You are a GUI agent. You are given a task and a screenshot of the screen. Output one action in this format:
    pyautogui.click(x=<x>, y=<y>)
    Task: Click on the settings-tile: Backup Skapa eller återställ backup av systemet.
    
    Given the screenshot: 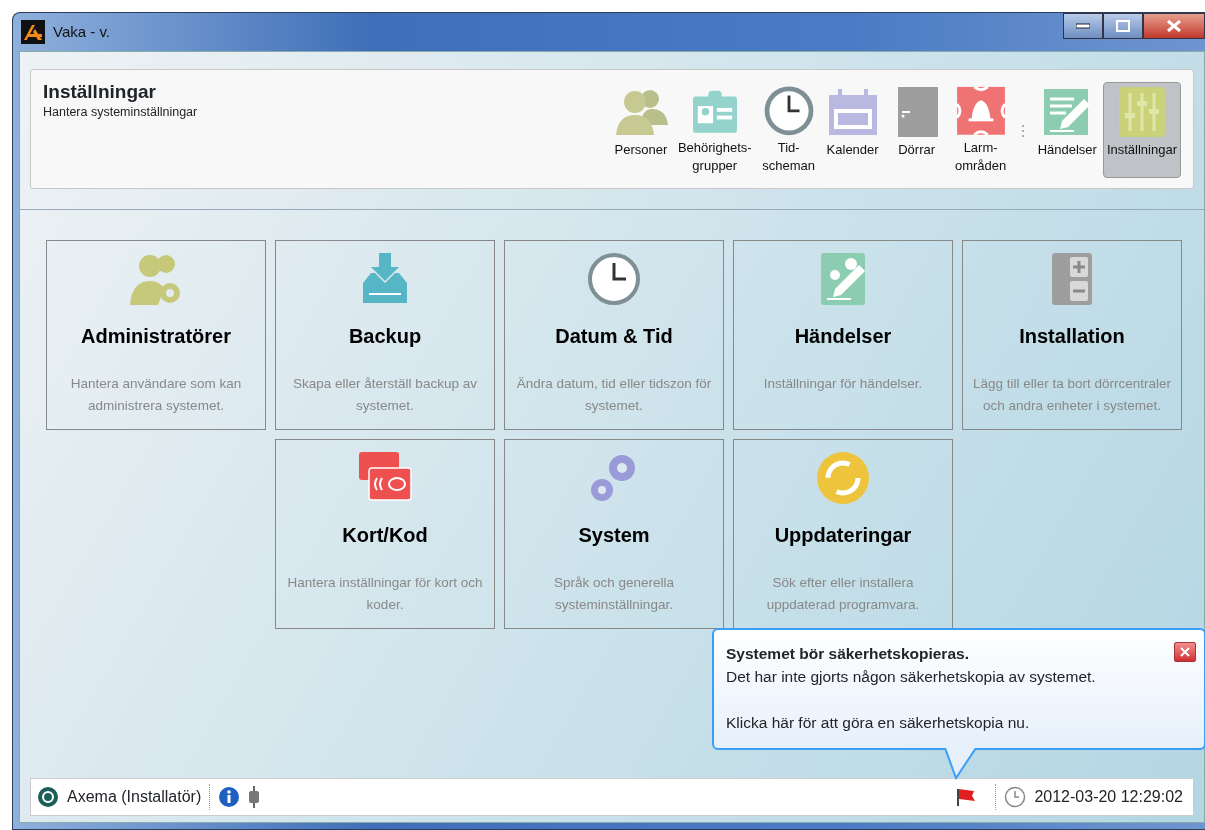 What is the action you would take?
    pyautogui.click(x=385, y=335)
    